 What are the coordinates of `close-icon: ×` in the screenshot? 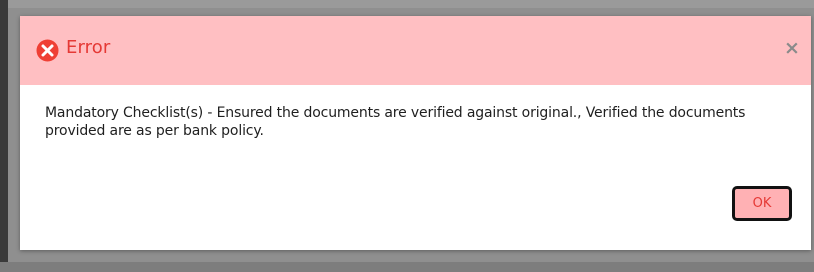 It's located at (792, 48).